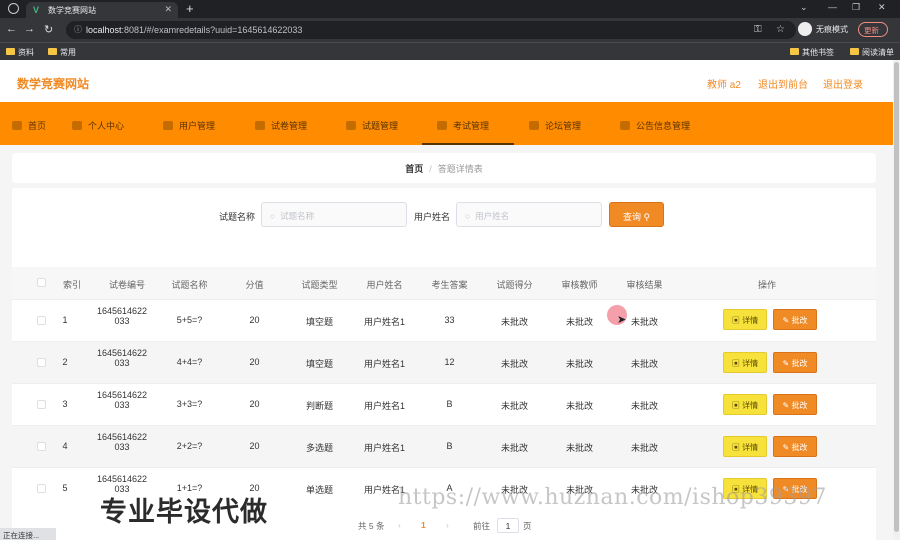 The width and height of the screenshot is (900, 540). Describe the element at coordinates (414, 169) in the screenshot. I see `breadcrumb-home: 首页` at that location.